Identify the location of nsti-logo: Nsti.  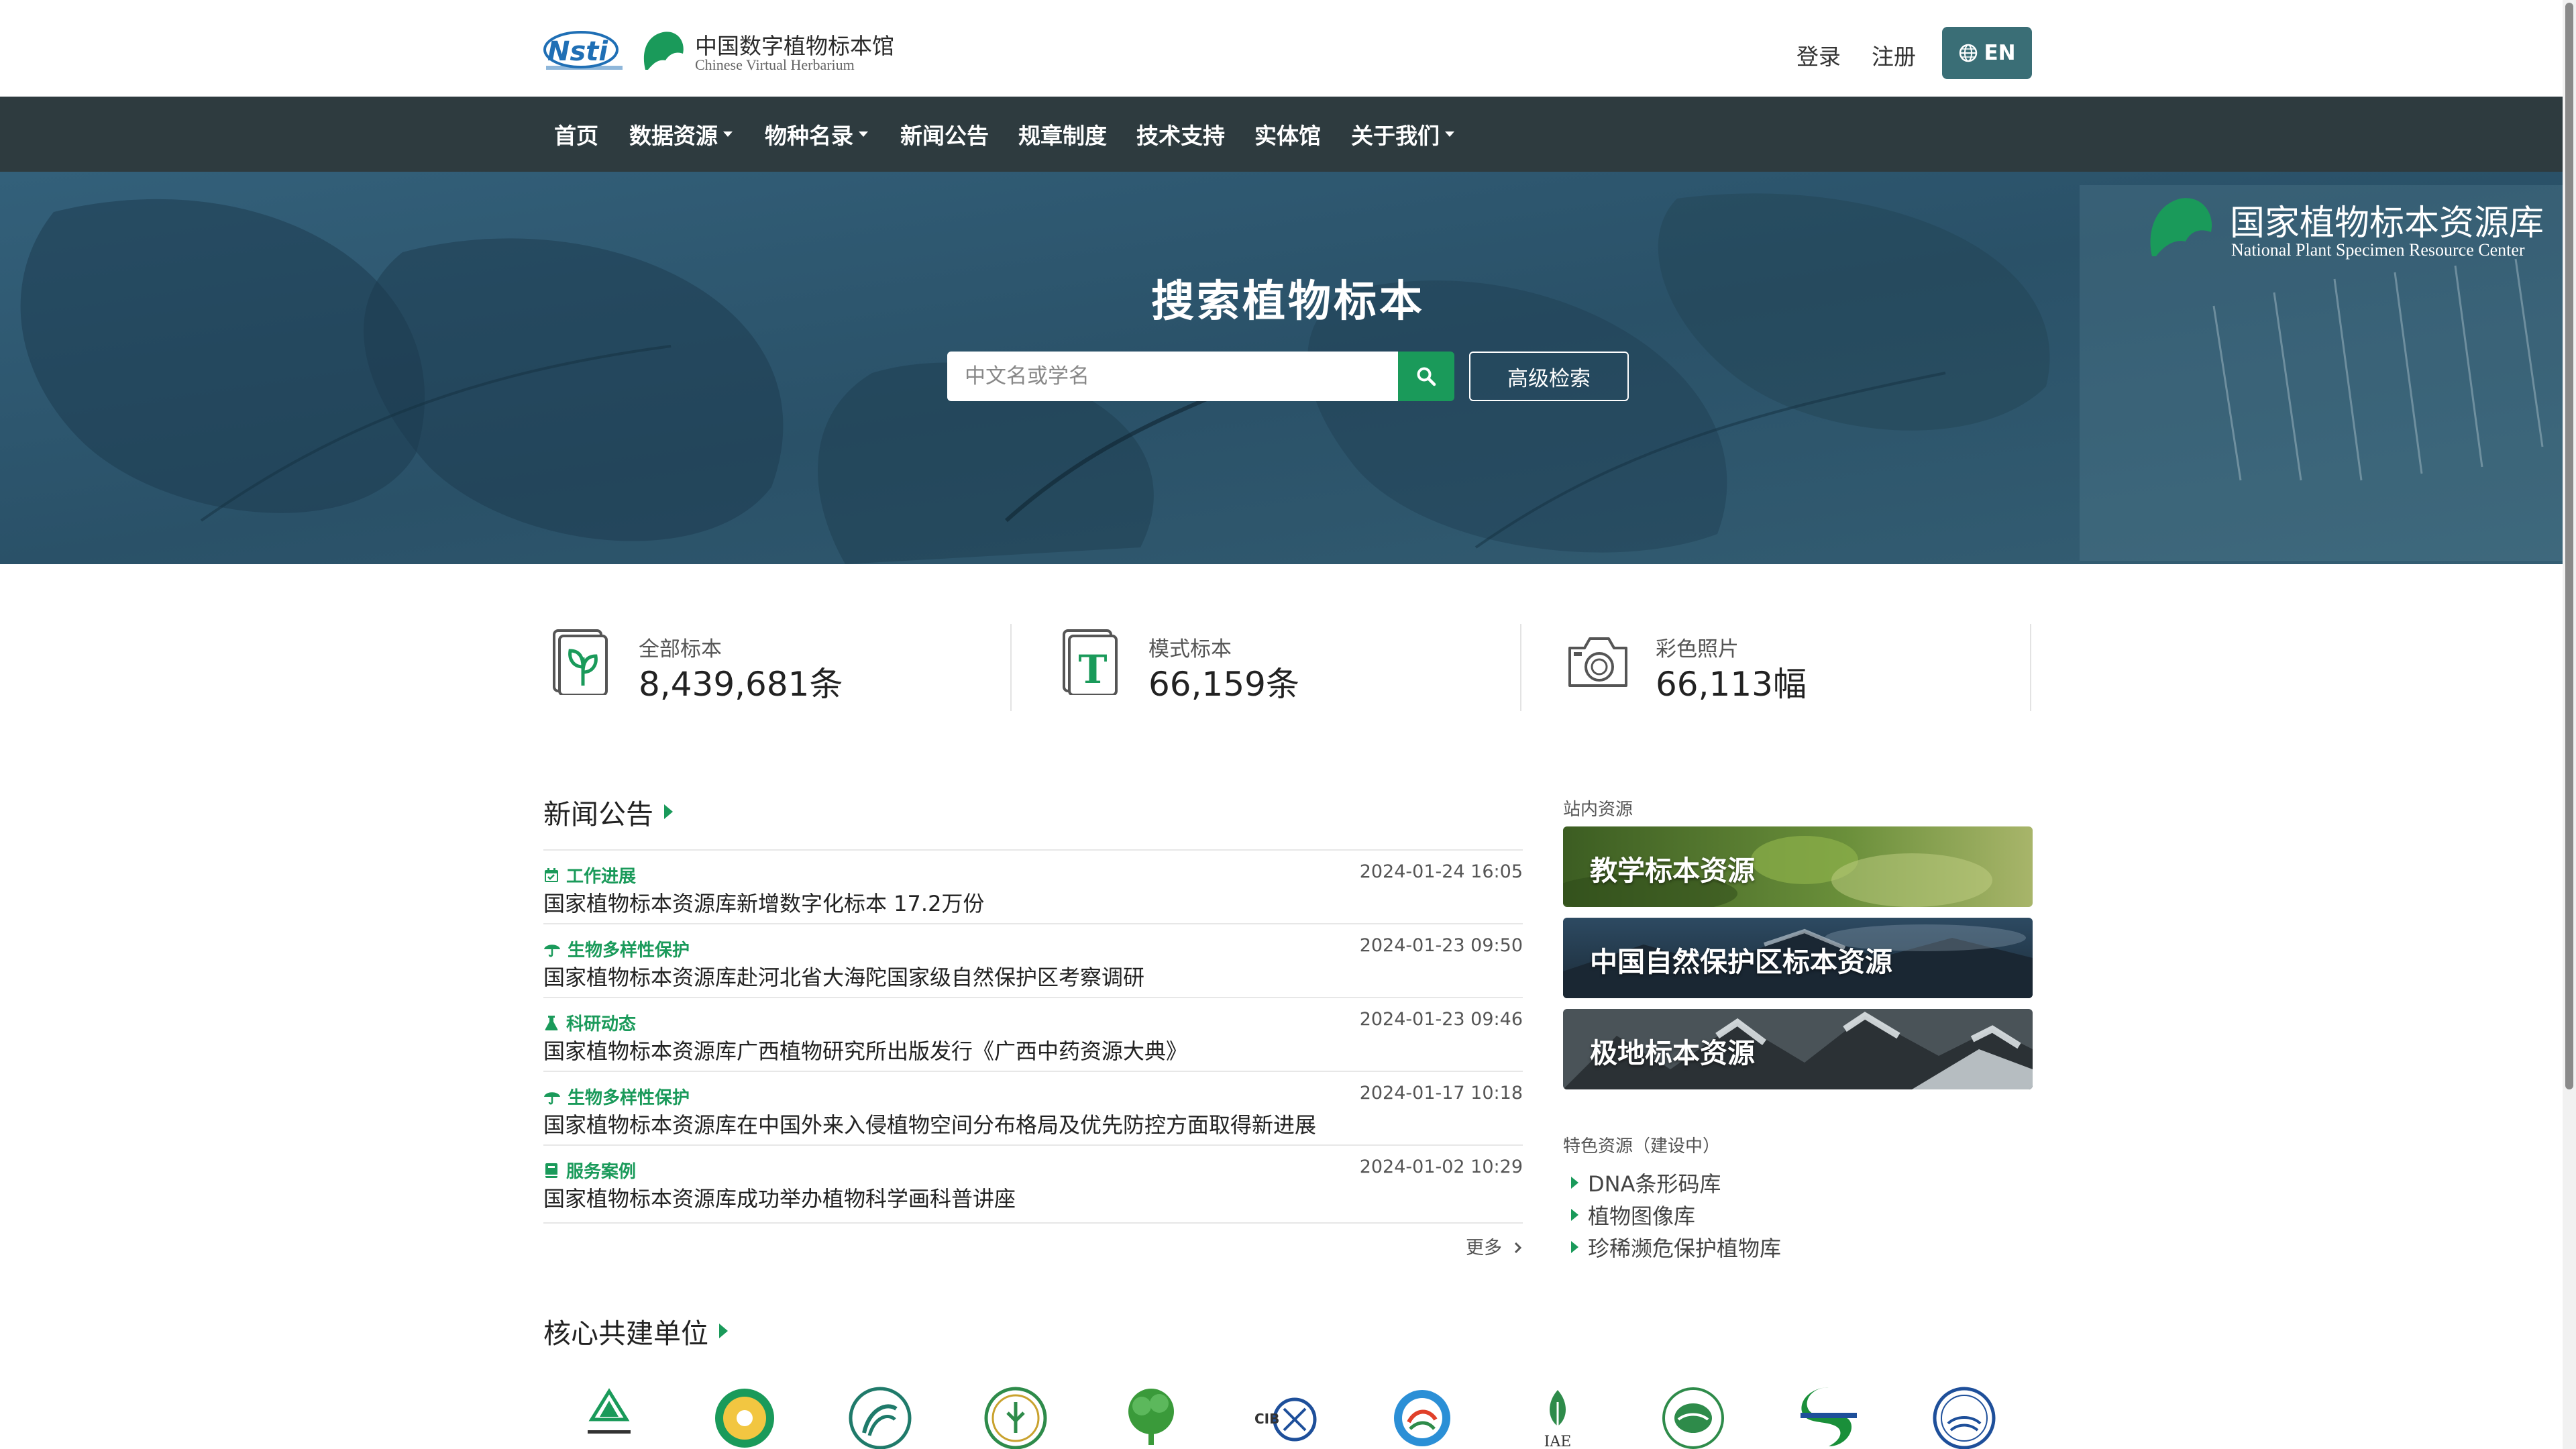
(584, 50).